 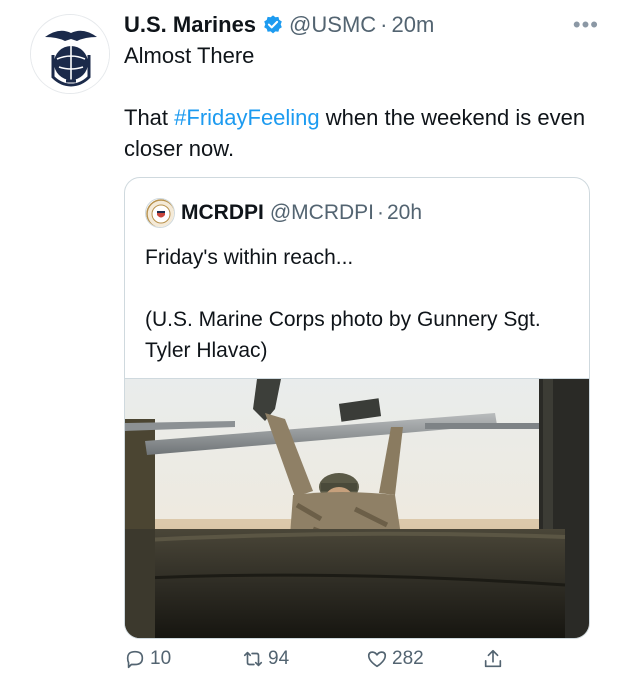 I want to click on mcrdpi-seal-icon, so click(x=160, y=213).